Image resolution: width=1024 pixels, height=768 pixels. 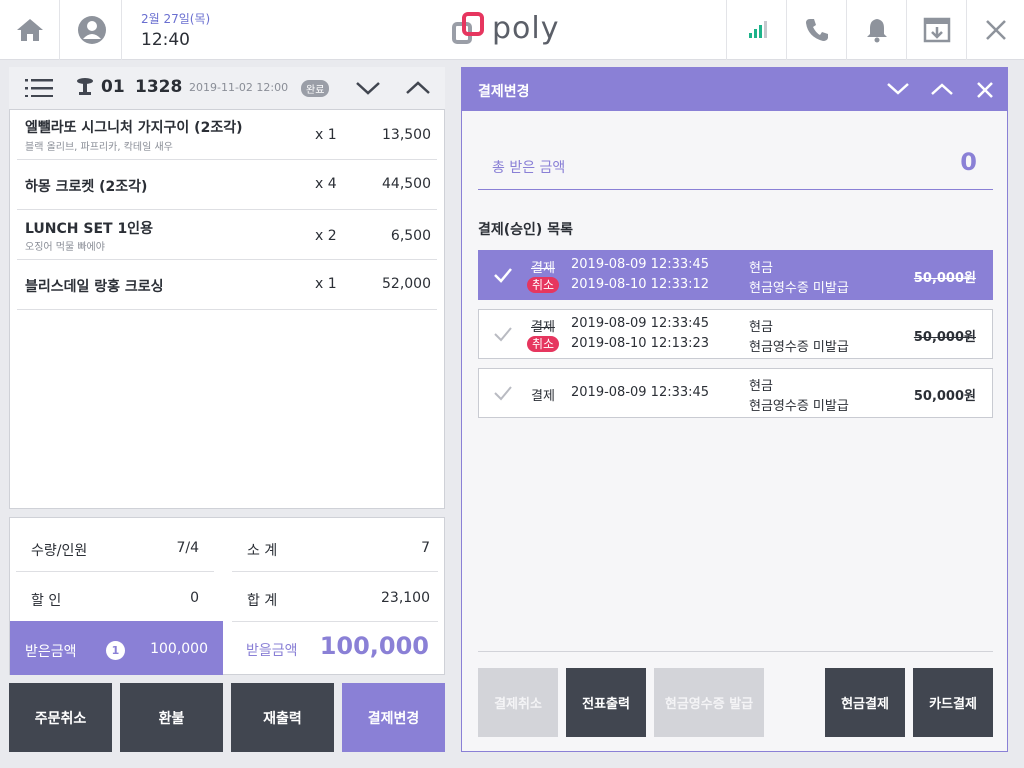 I want to click on item-qty: x 2, so click(x=326, y=236).